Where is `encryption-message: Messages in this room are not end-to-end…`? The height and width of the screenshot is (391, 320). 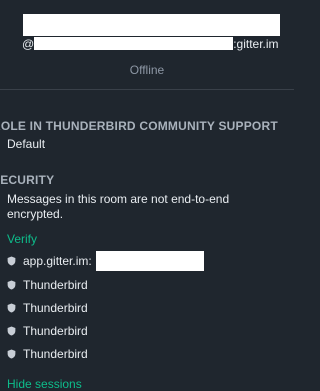
encryption-message: Messages in this room are not end-to-end… is located at coordinates (118, 206).